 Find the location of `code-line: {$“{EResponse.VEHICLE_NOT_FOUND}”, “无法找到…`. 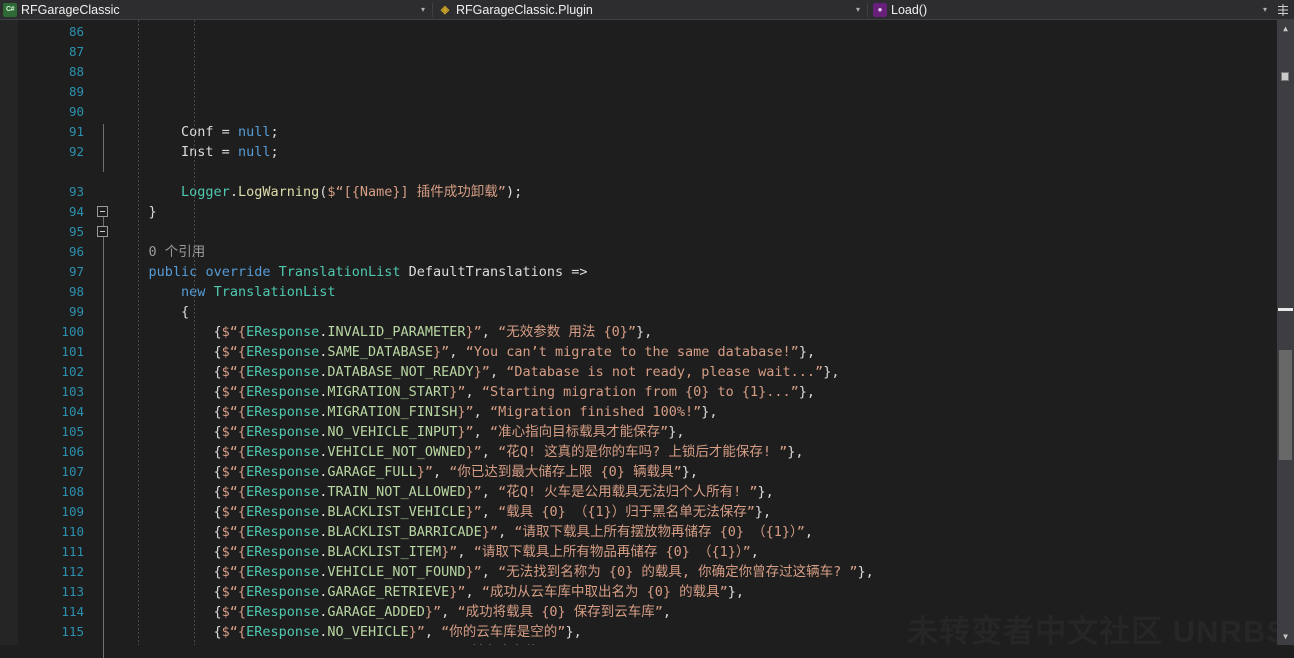

code-line: {$“{EResponse.VEHICLE_NOT_FOUND}”, “无法找到… is located at coordinates (705, 572).